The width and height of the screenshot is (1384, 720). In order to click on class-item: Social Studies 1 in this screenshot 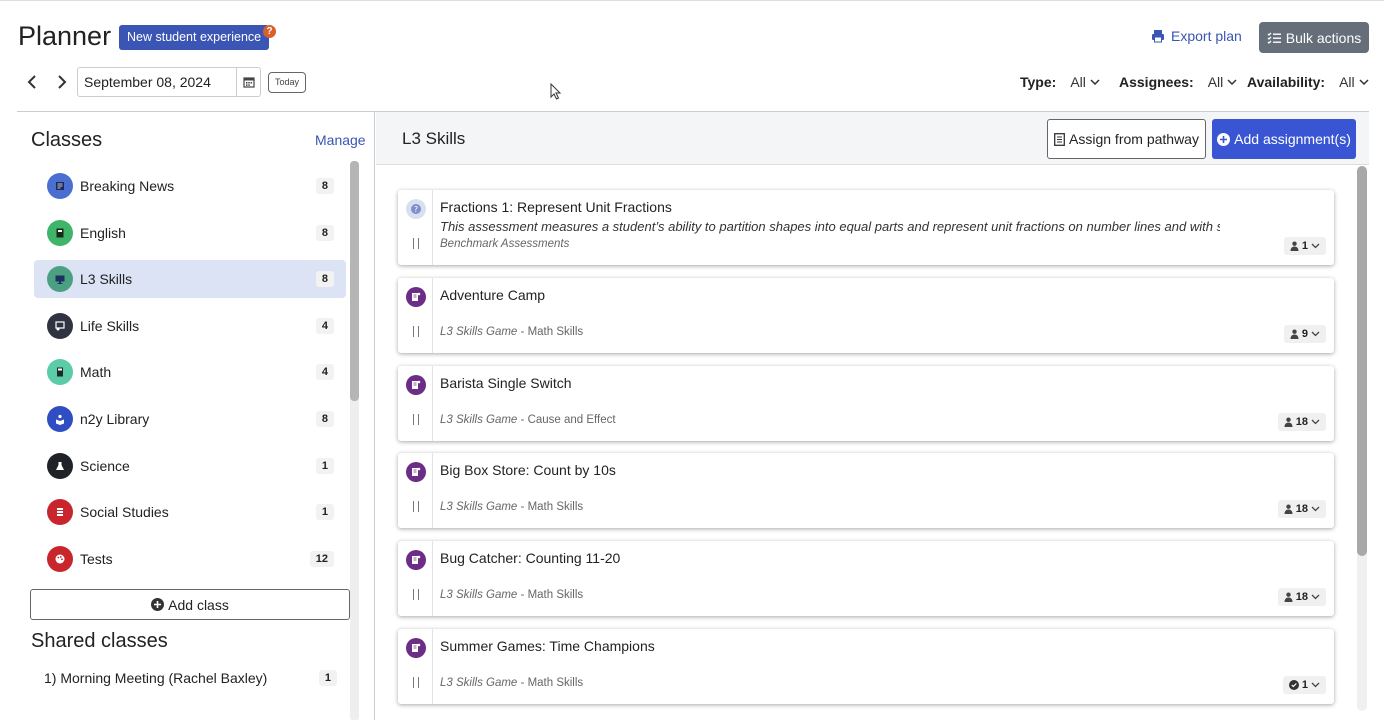, I will do `click(190, 512)`.